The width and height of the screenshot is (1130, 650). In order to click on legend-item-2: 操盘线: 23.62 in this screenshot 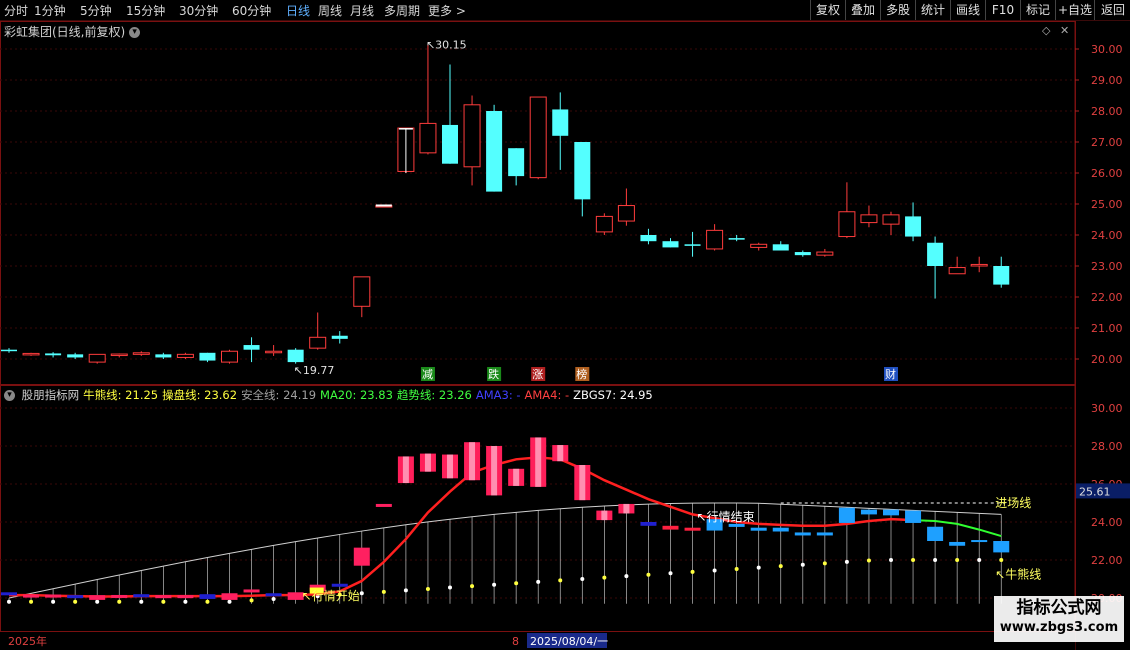, I will do `click(200, 395)`.